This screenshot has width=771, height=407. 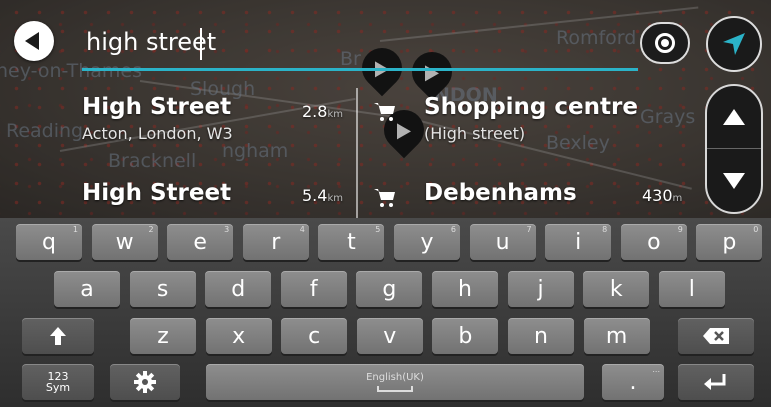 What do you see at coordinates (395, 377) in the screenshot?
I see `space-key-language: English(UK)` at bounding box center [395, 377].